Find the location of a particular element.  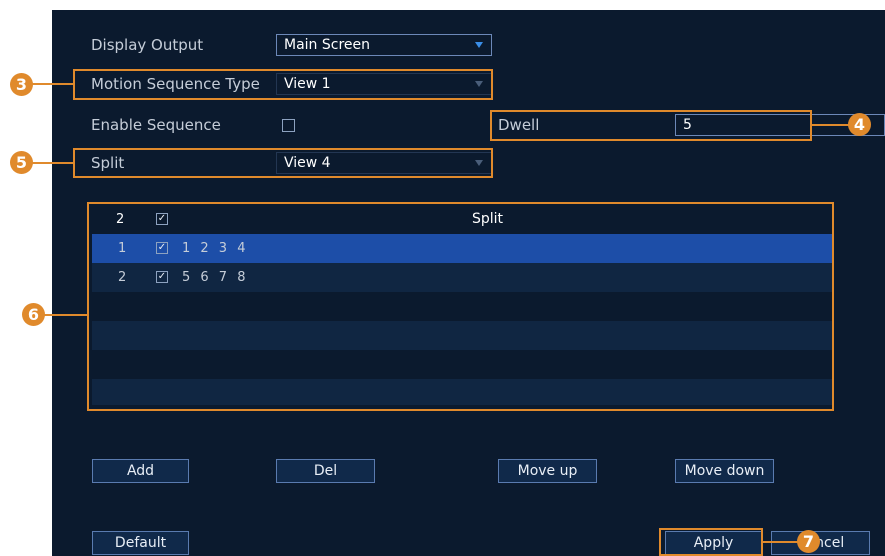

callout-7-highlight is located at coordinates (711, 542).